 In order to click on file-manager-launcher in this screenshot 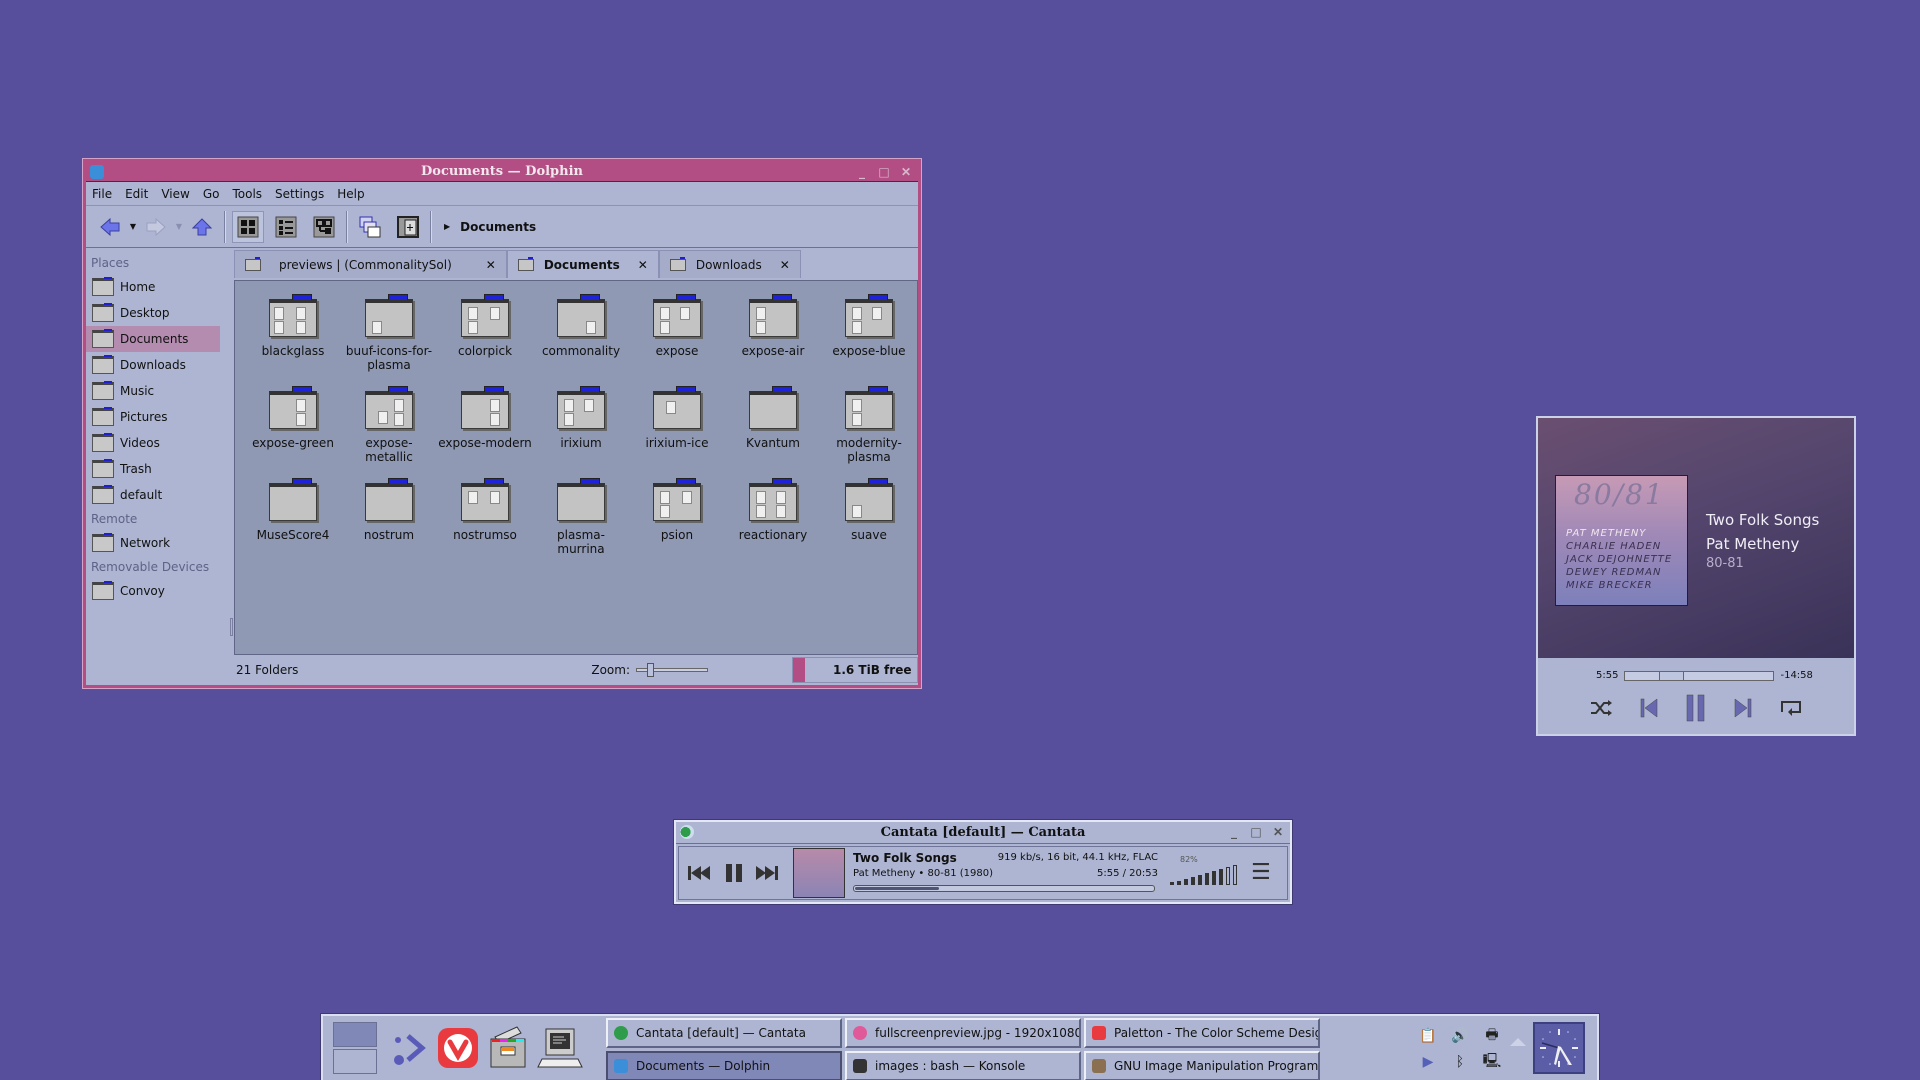, I will do `click(508, 1048)`.